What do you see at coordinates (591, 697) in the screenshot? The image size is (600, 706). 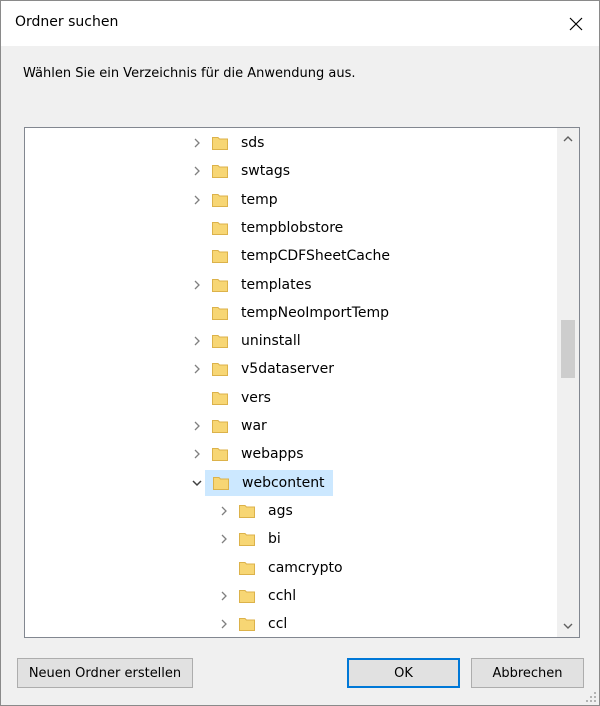 I see `resize-grip-icon` at bounding box center [591, 697].